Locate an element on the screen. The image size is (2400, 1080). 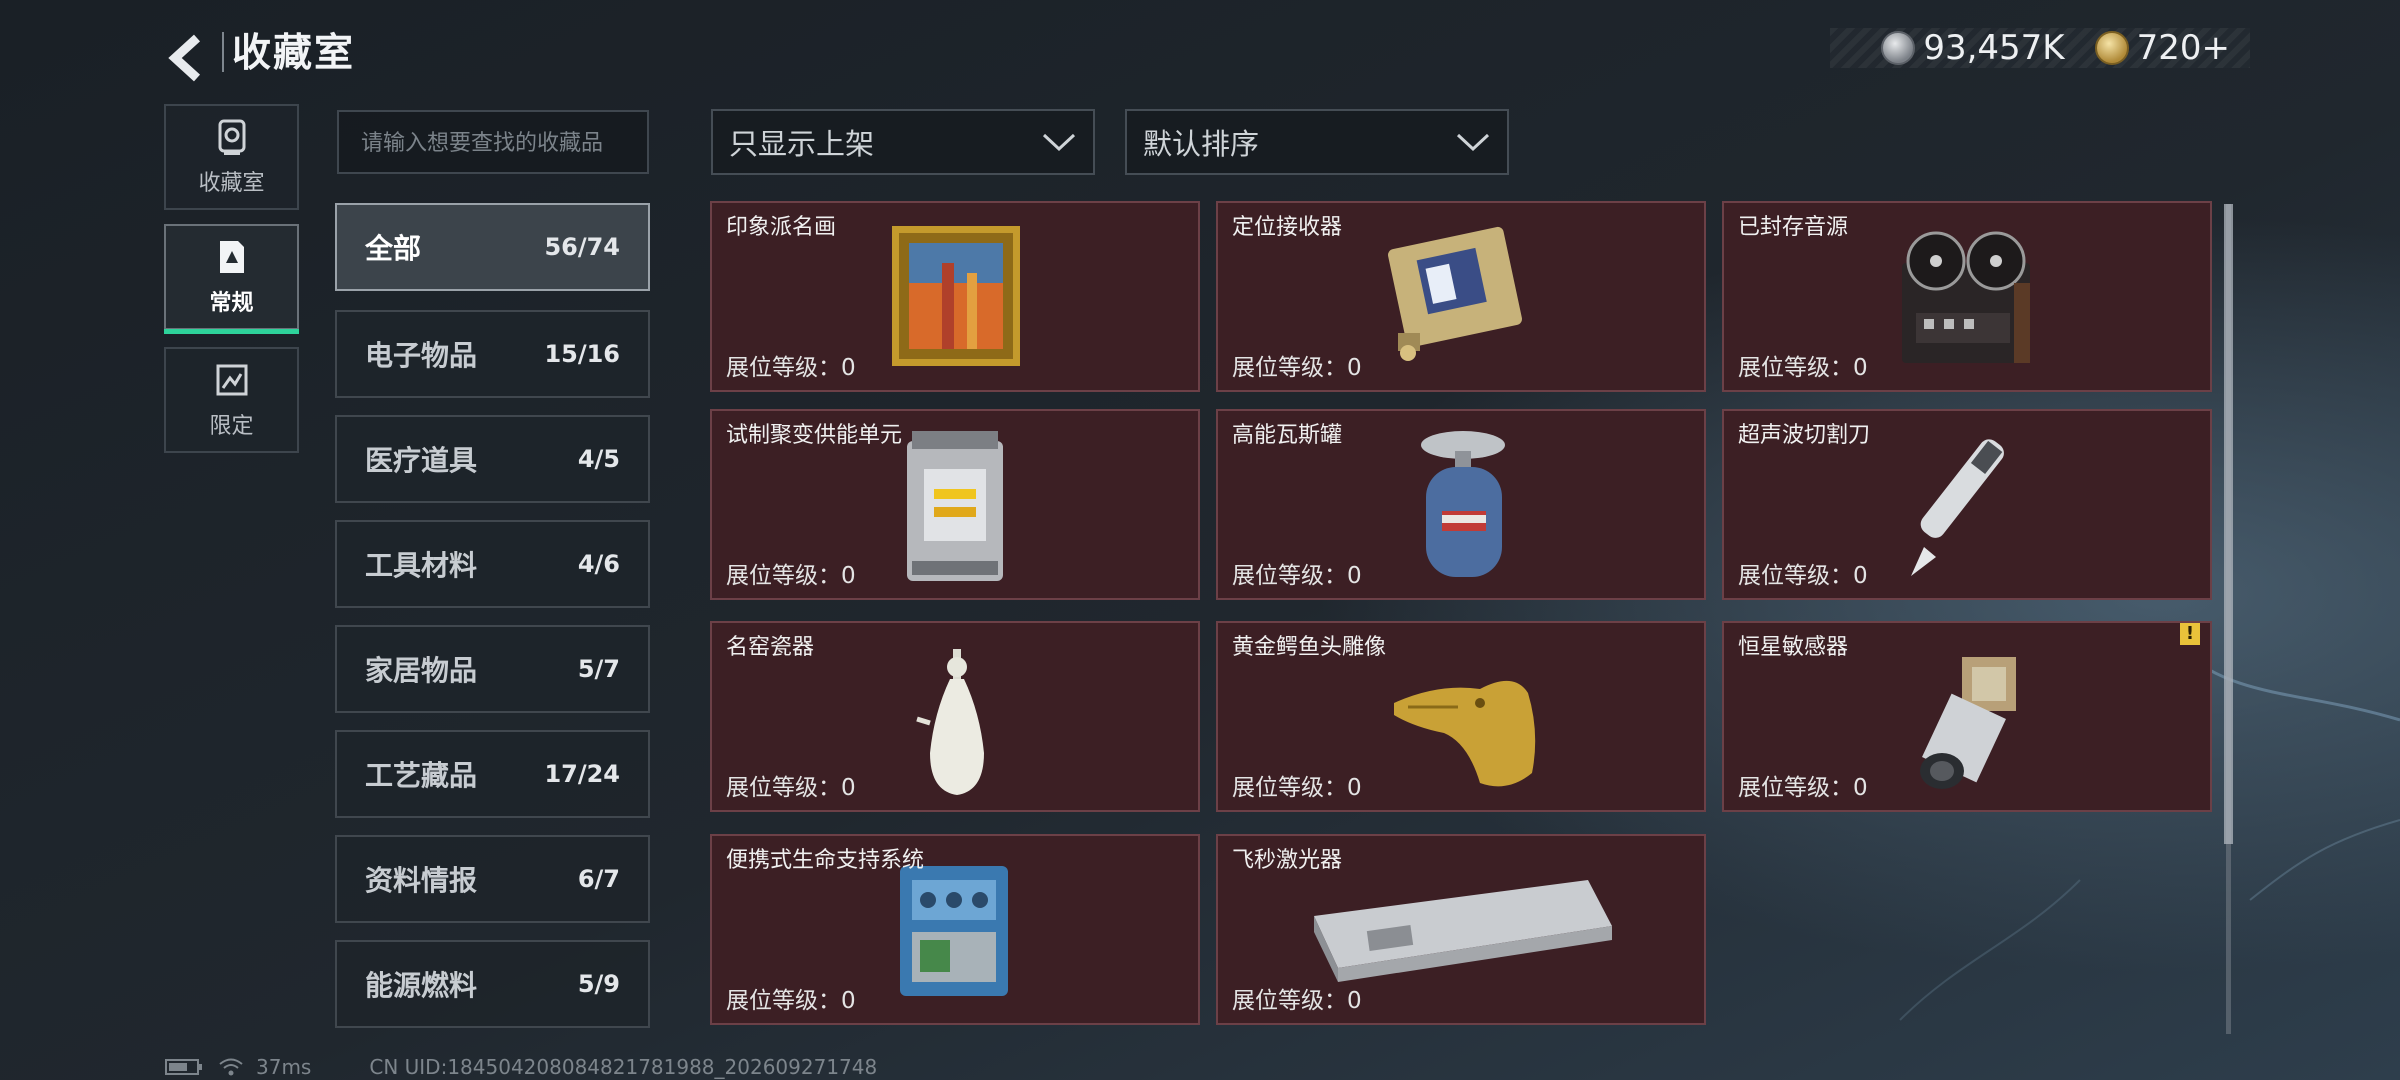
category-count: 5/9 is located at coordinates (598, 984).